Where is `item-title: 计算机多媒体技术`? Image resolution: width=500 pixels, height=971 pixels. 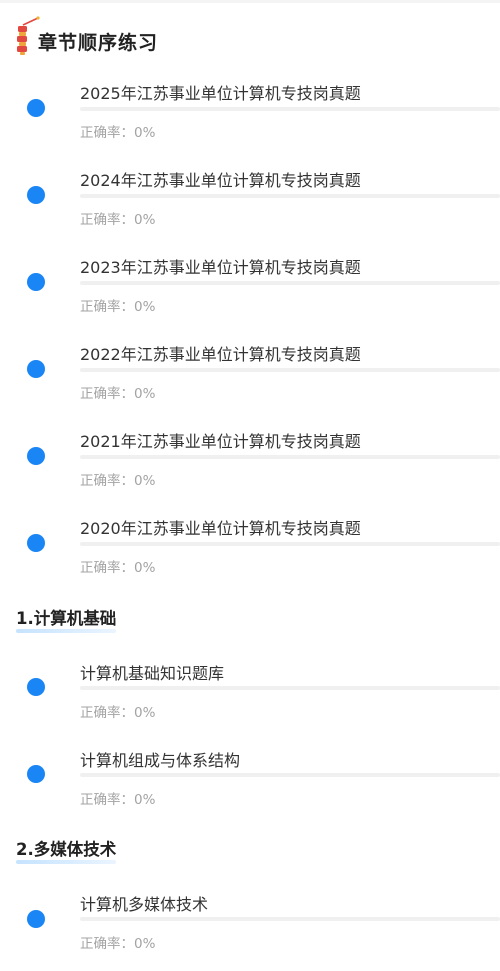
item-title: 计算机多媒体技术 is located at coordinates (144, 904).